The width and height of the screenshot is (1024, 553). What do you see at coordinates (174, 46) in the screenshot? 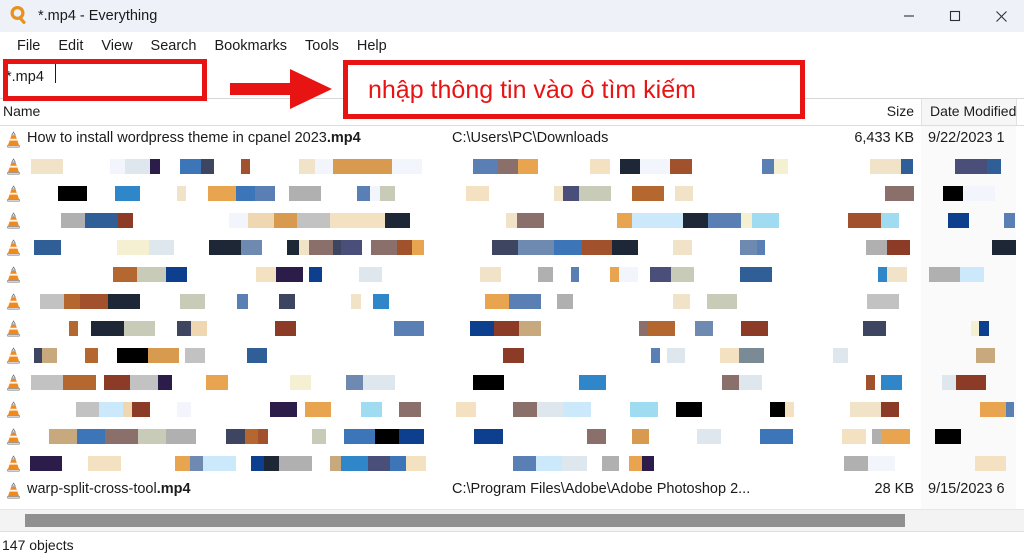
I see `menu-item-search: Search` at bounding box center [174, 46].